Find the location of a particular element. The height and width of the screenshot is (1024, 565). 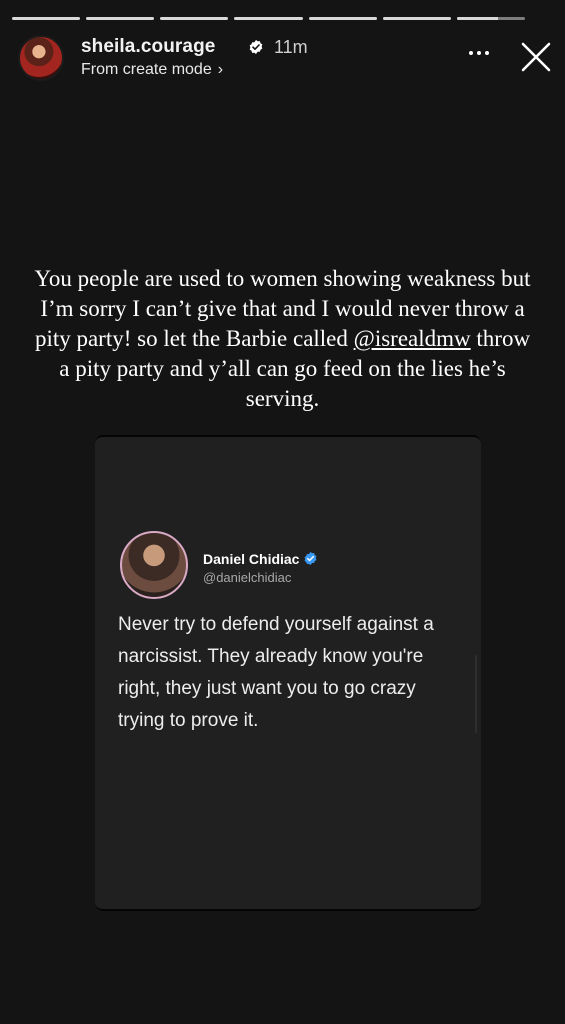

tweet-author-handle: @danielchidiac is located at coordinates (247, 577).